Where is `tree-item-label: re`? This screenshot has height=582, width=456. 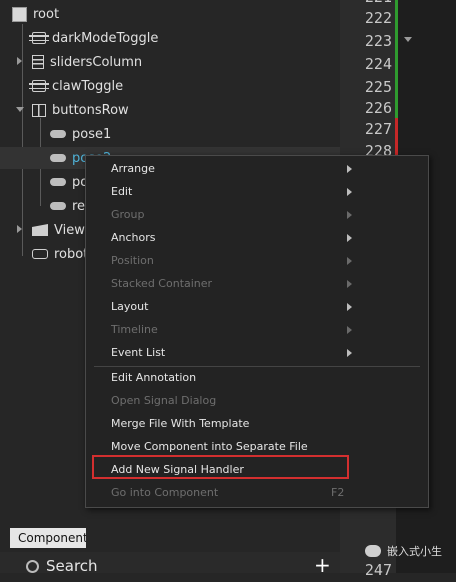 tree-item-label: re is located at coordinates (79, 206).